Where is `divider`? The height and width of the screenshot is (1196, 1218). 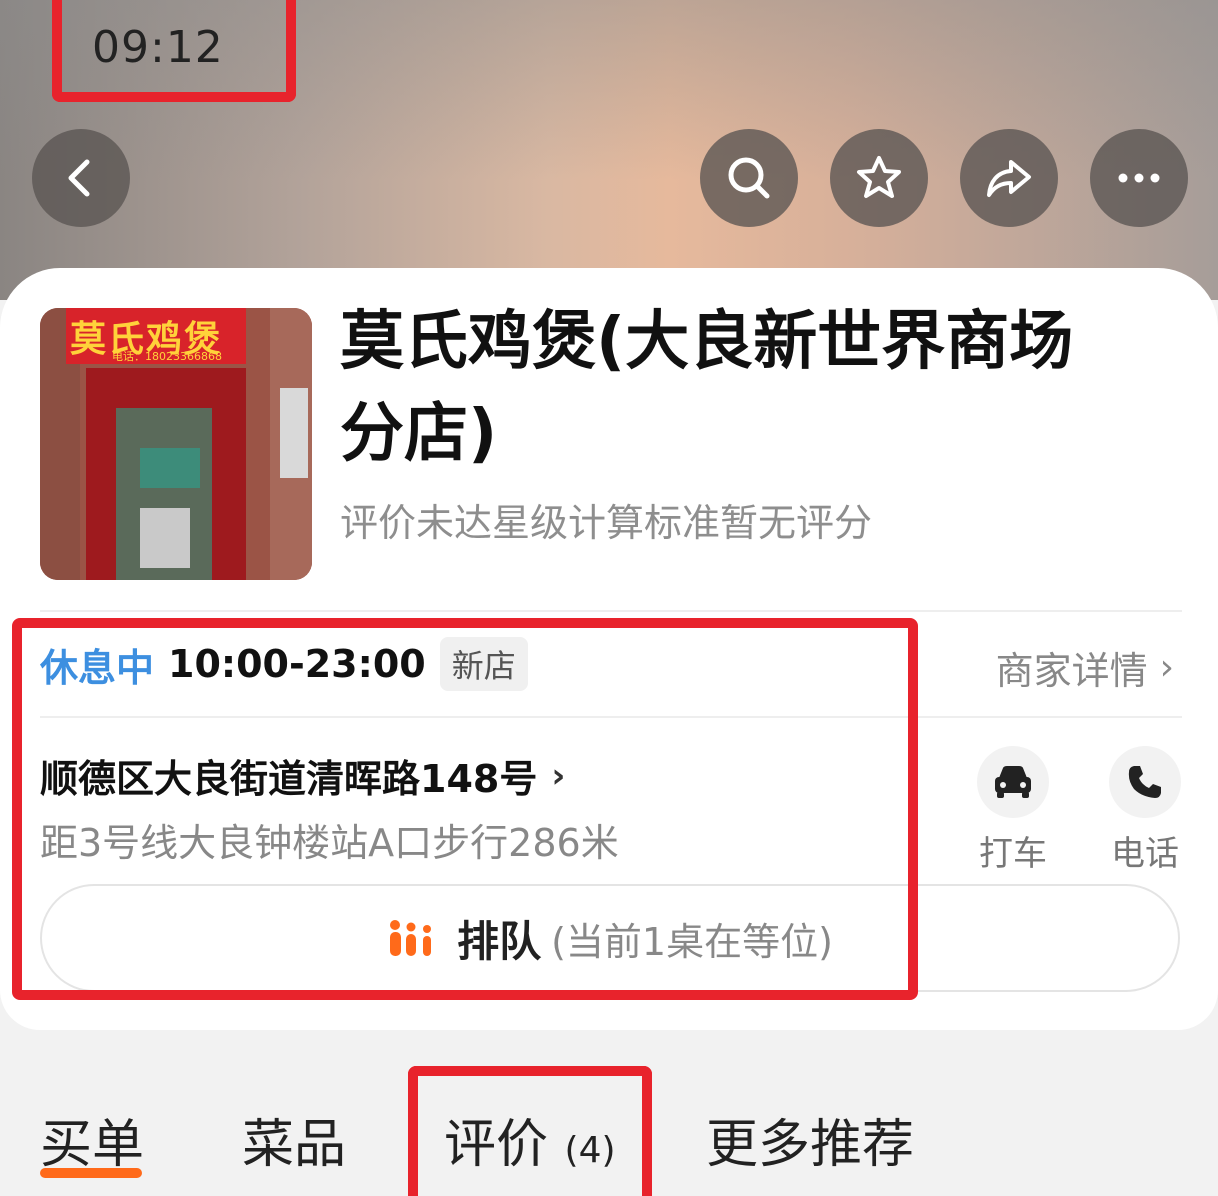 divider is located at coordinates (611, 611).